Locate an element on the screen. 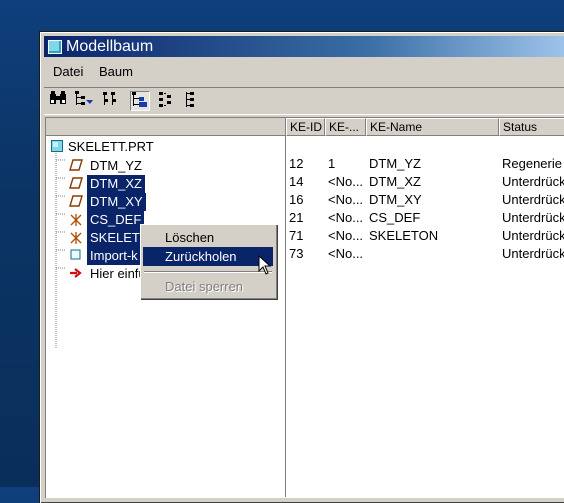 The height and width of the screenshot is (503, 564). expand-tree-icon is located at coordinates (166, 101).